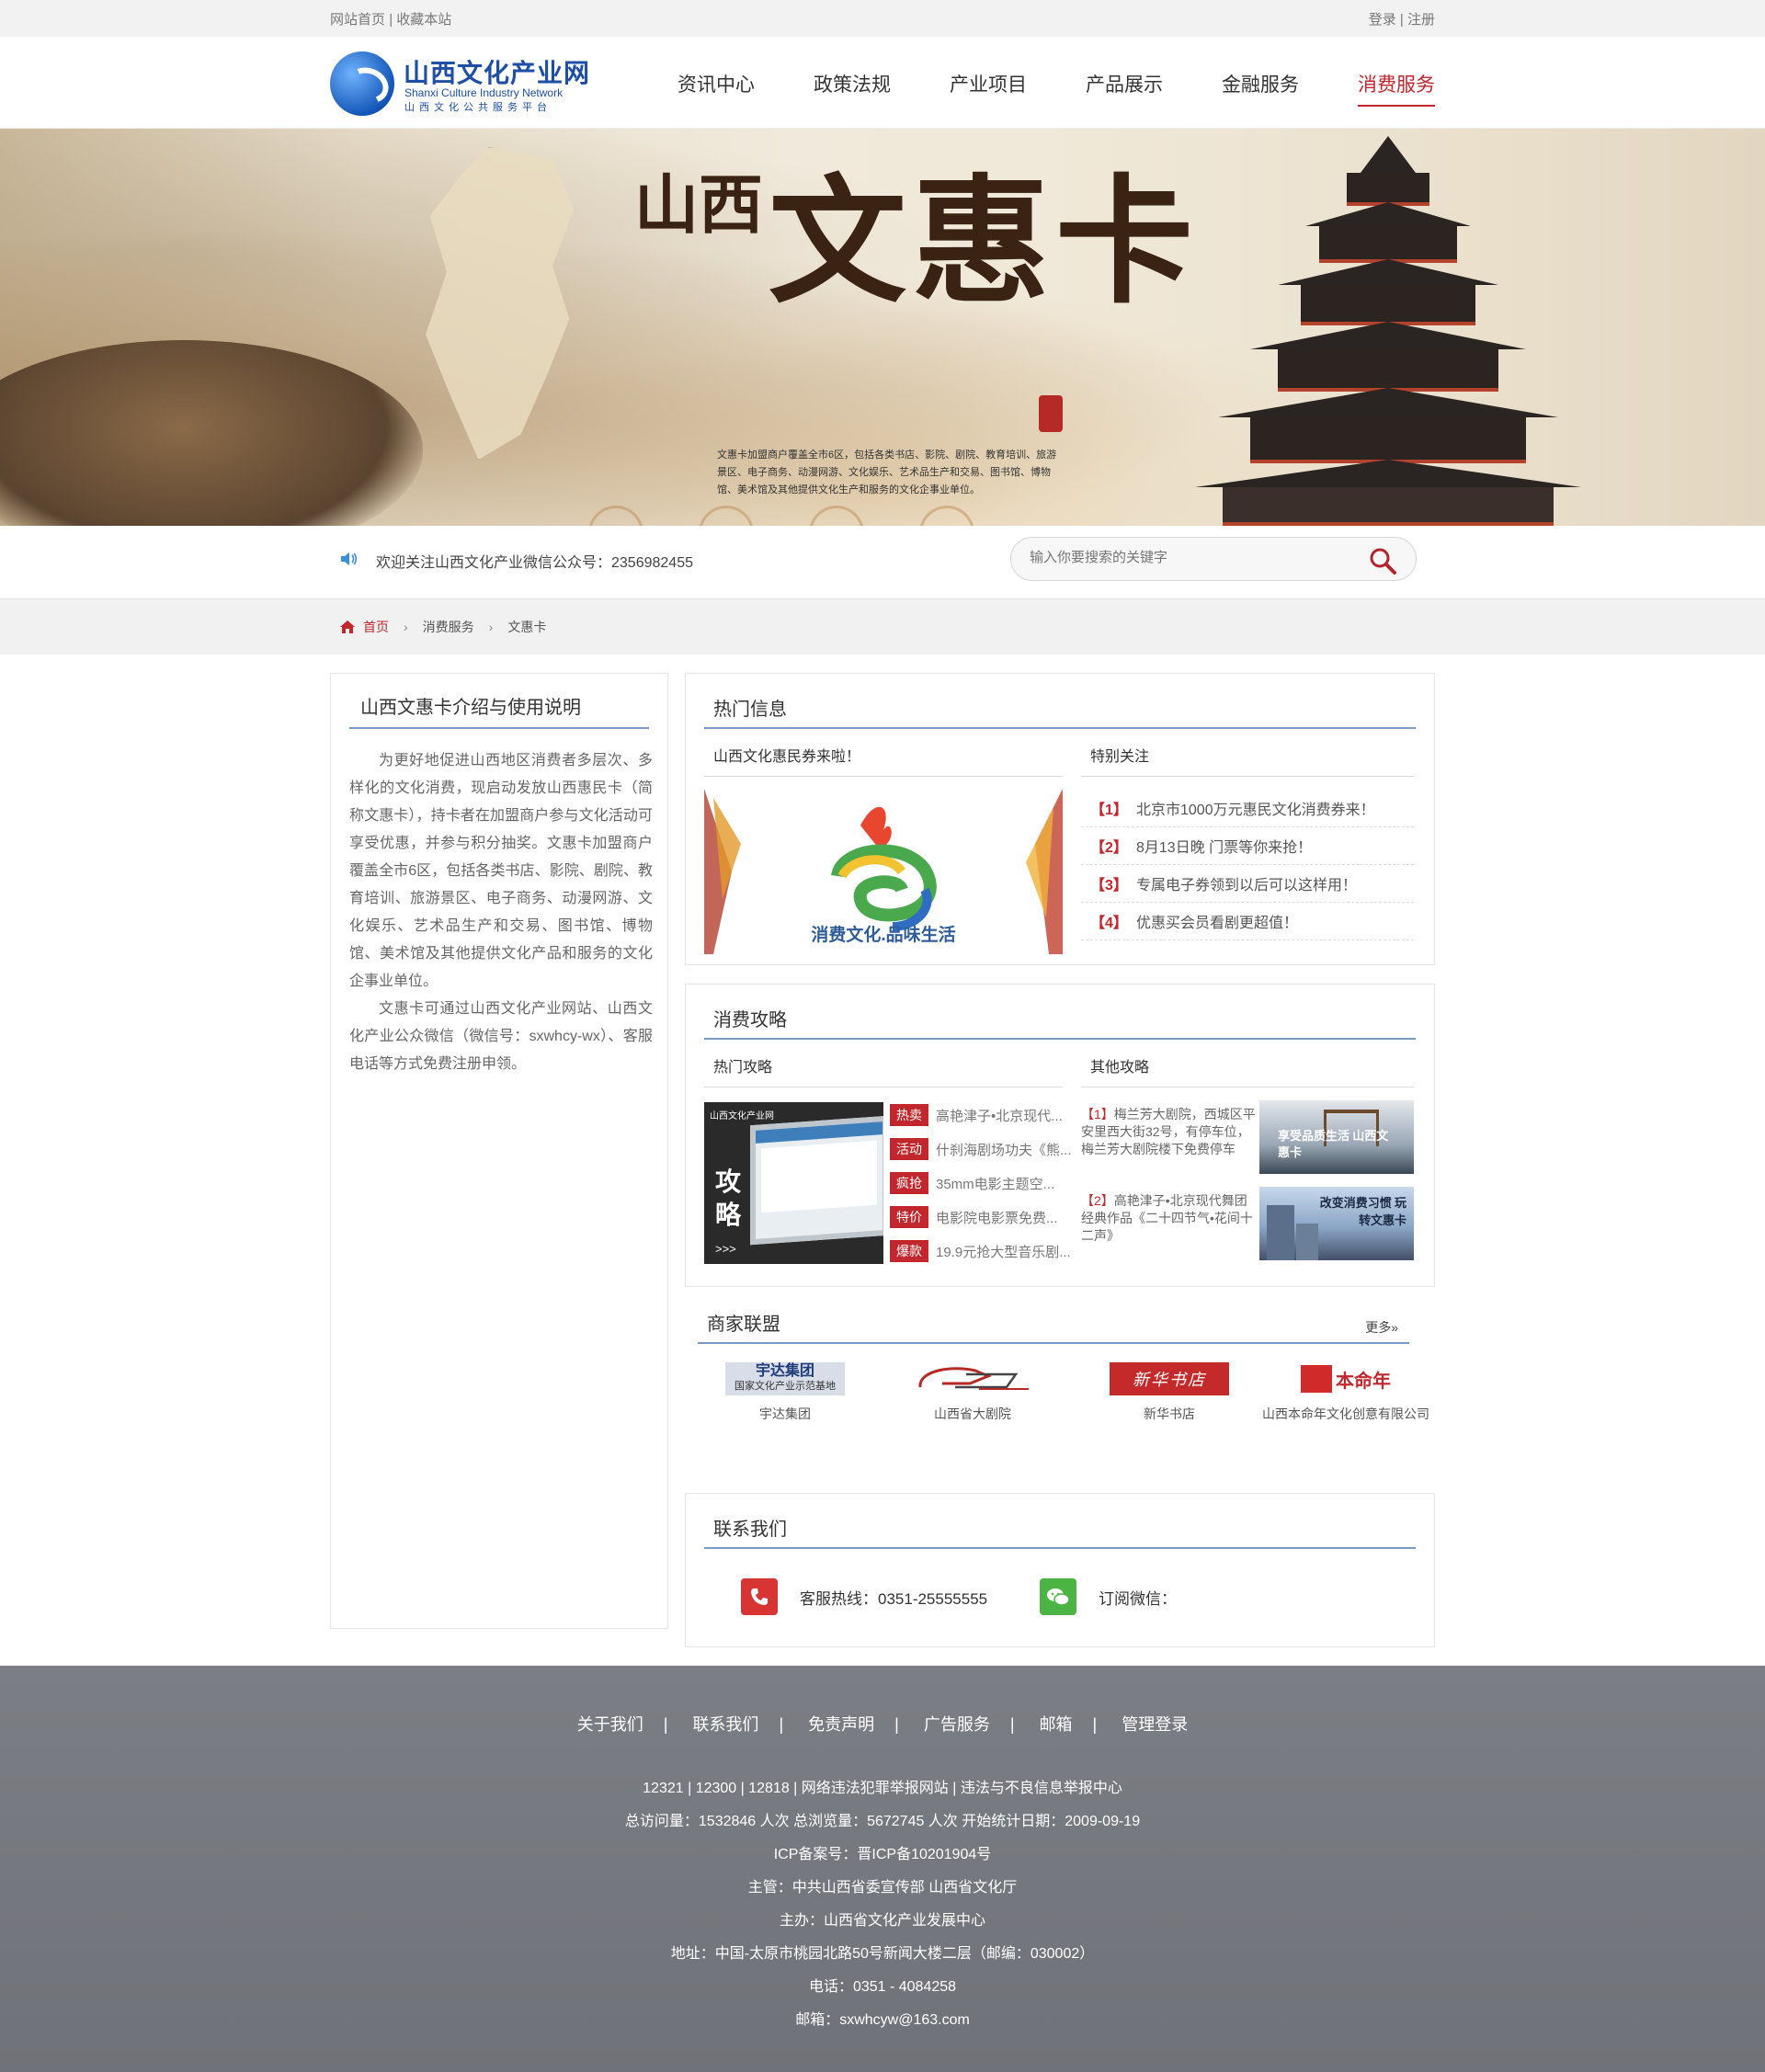 The height and width of the screenshot is (2072, 1765). I want to click on guide-arrow: >>>, so click(726, 1249).